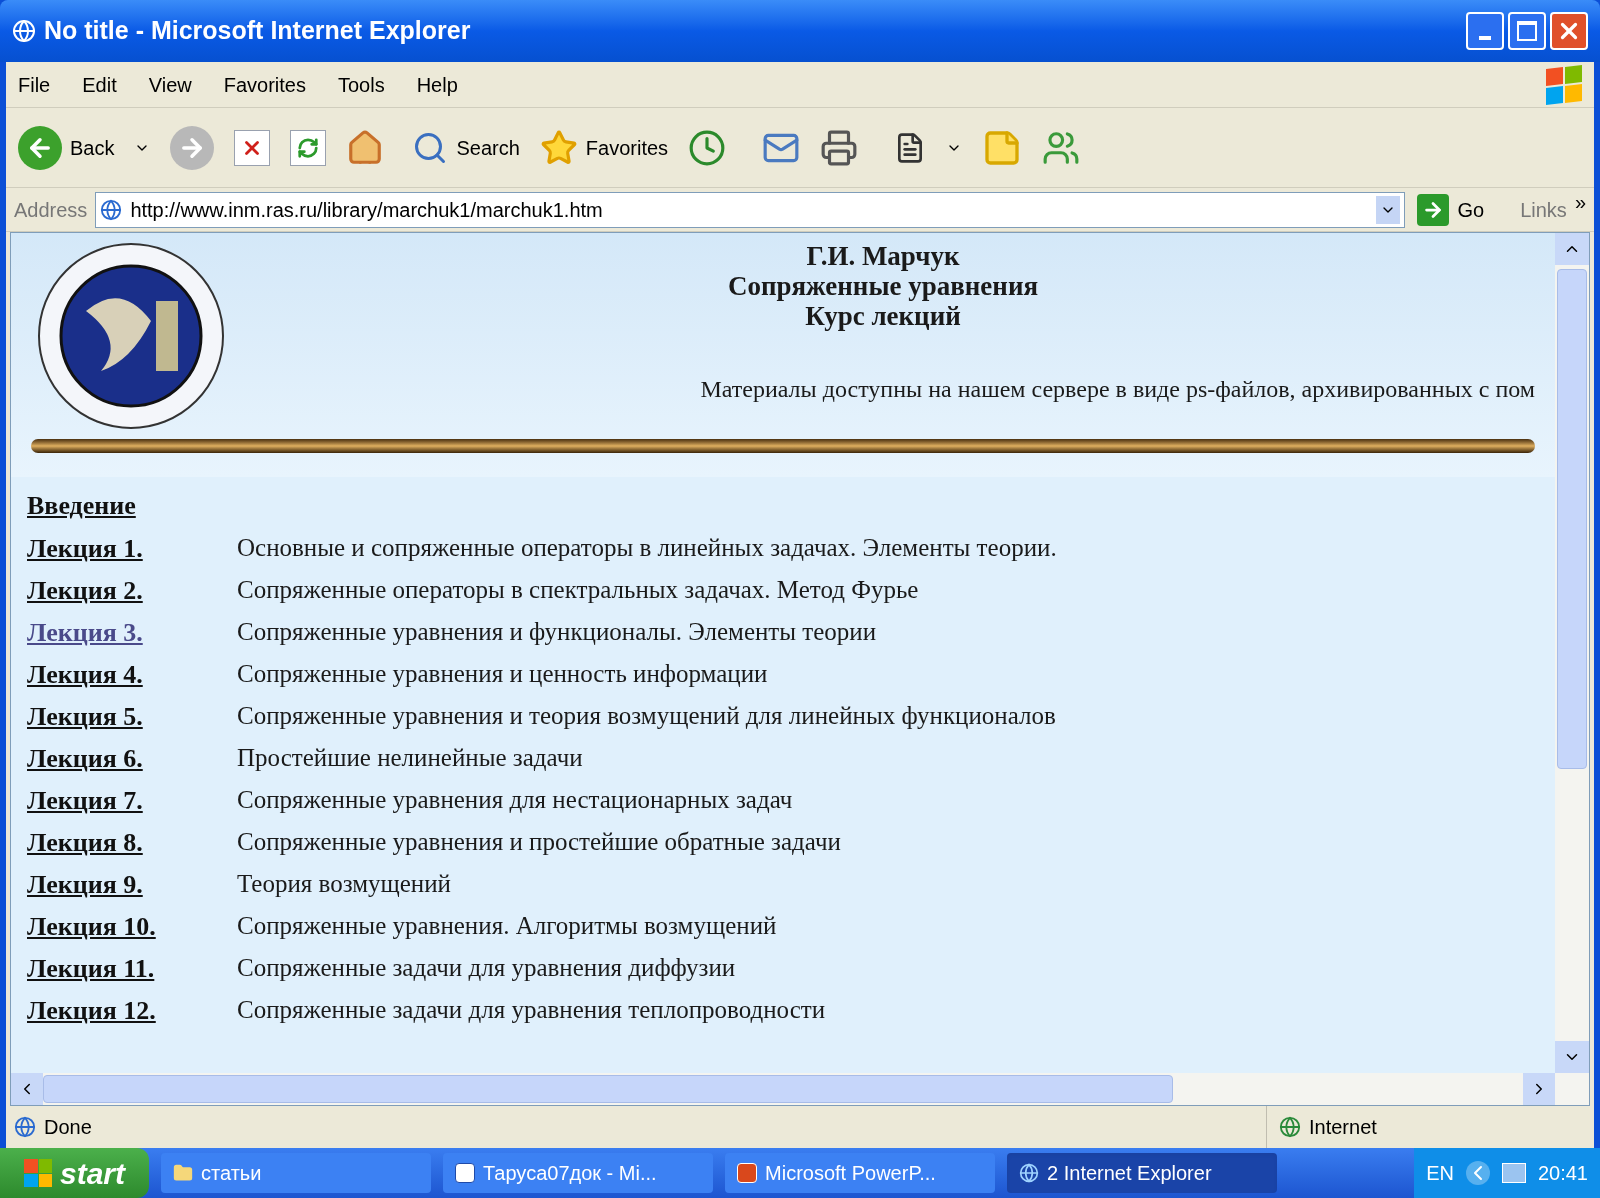 The height and width of the screenshot is (1198, 1600). What do you see at coordinates (1142, 1173) in the screenshot?
I see `taskbar-button: 2 Internet Explorer` at bounding box center [1142, 1173].